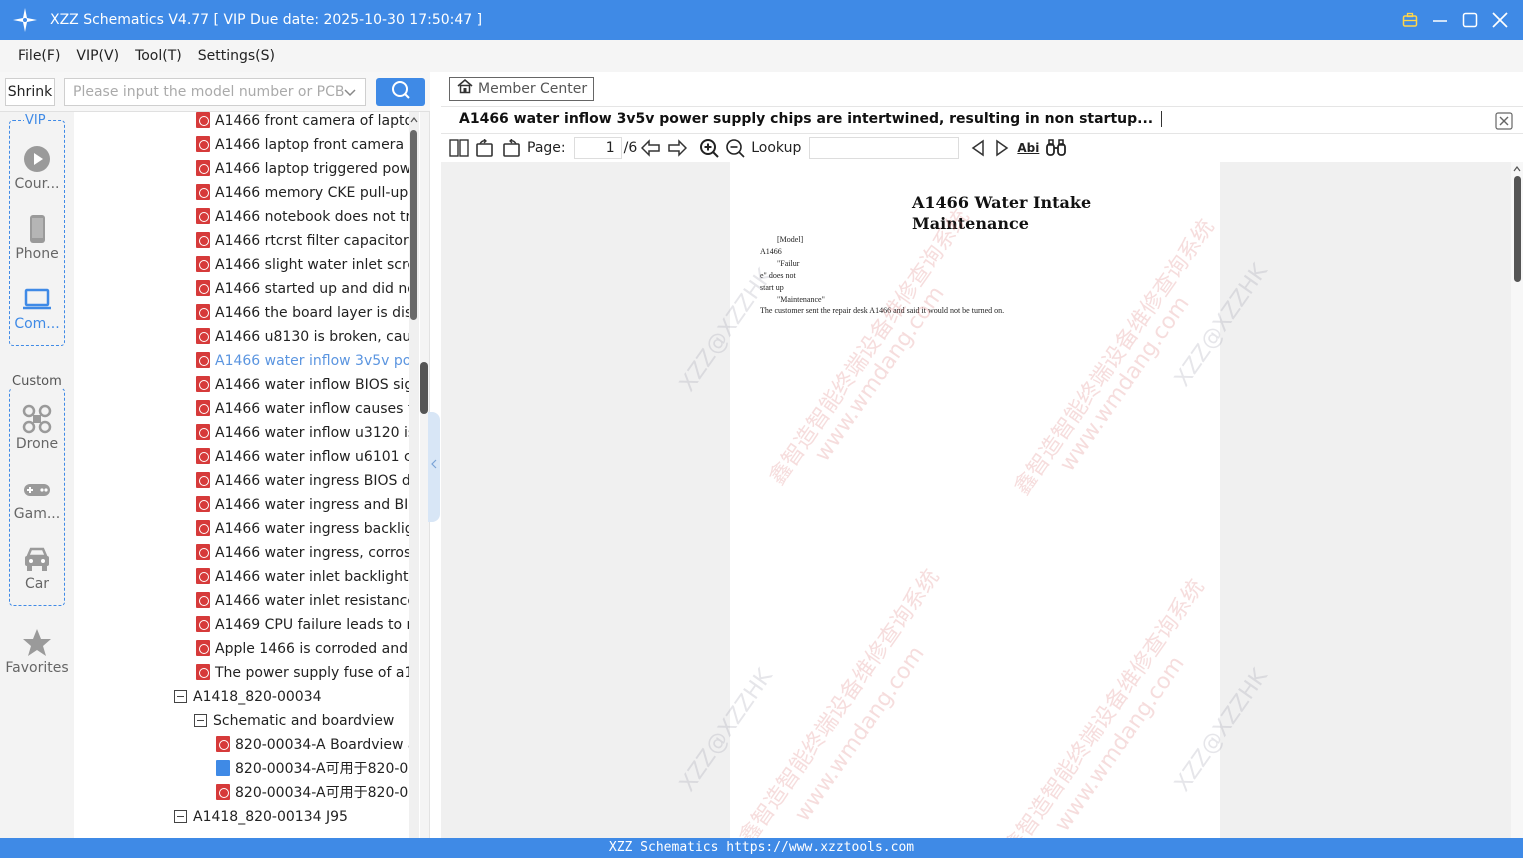 The image size is (1523, 858). What do you see at coordinates (735, 148) in the screenshot?
I see `zoom-out-icon` at bounding box center [735, 148].